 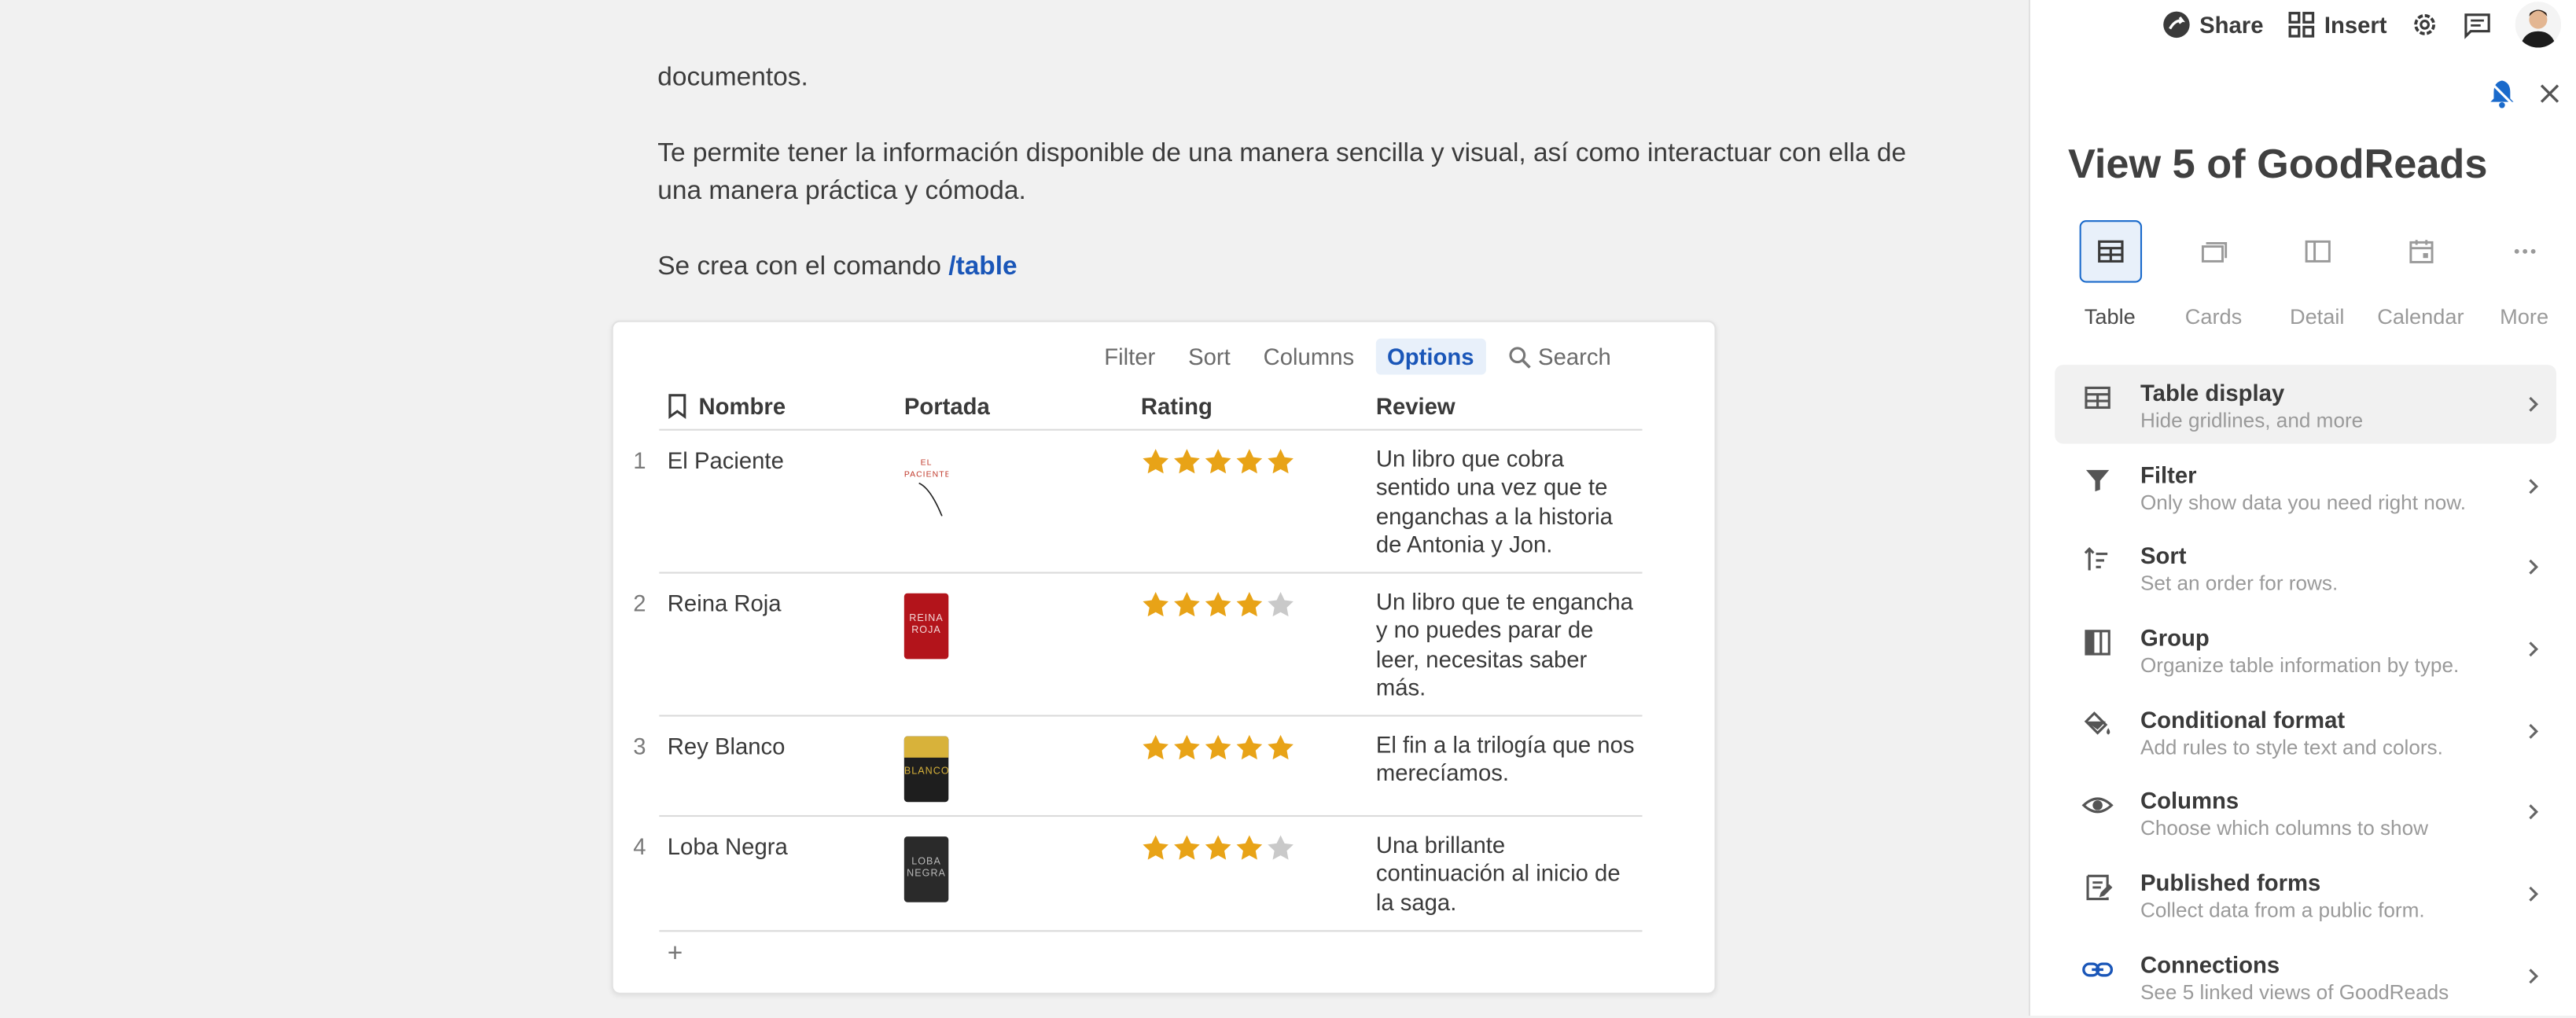 I want to click on add-row-button: +, so click(x=675, y=955).